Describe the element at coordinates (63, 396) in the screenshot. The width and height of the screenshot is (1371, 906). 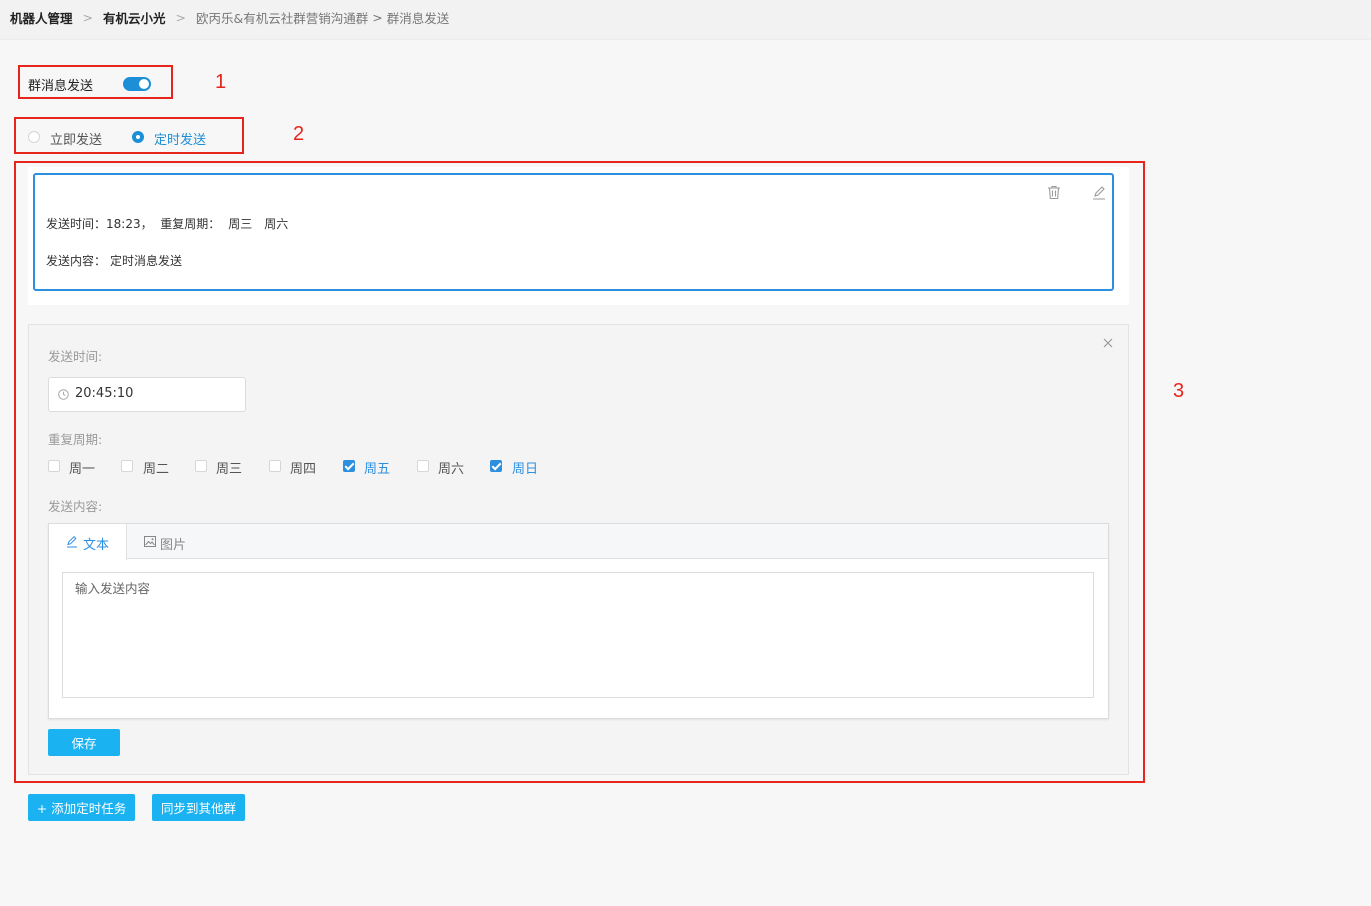
I see `clock-icon` at that location.